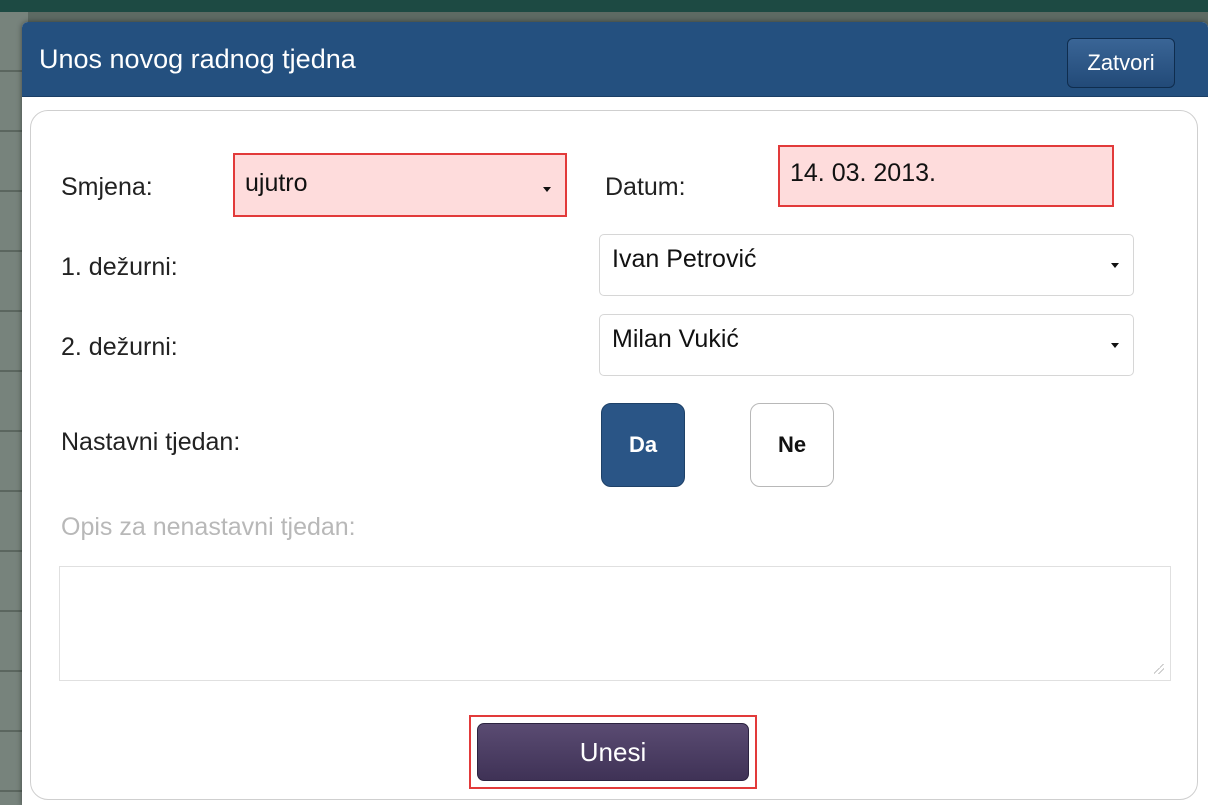 Image resolution: width=1208 pixels, height=805 pixels. Describe the element at coordinates (400, 185) in the screenshot. I see `shift-select: ujutro` at that location.